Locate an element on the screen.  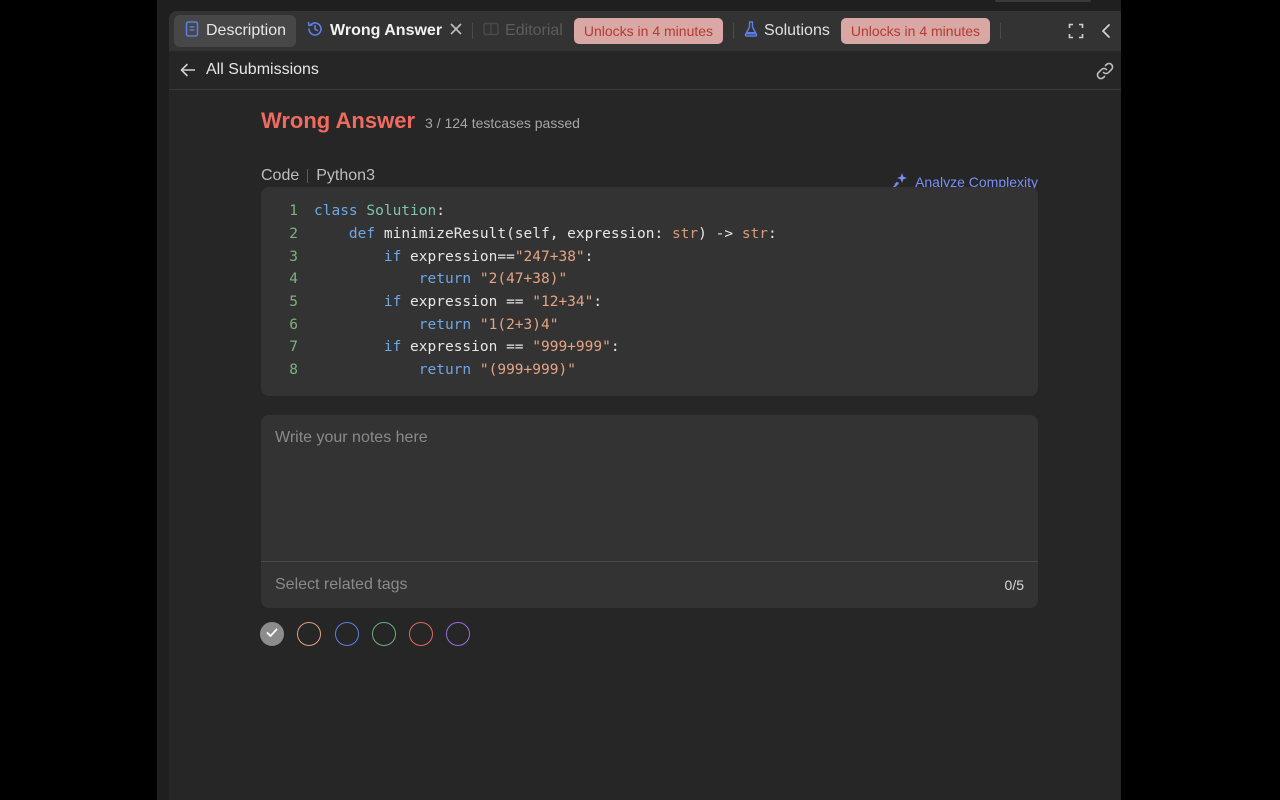
code-token: expression== is located at coordinates (462, 256).